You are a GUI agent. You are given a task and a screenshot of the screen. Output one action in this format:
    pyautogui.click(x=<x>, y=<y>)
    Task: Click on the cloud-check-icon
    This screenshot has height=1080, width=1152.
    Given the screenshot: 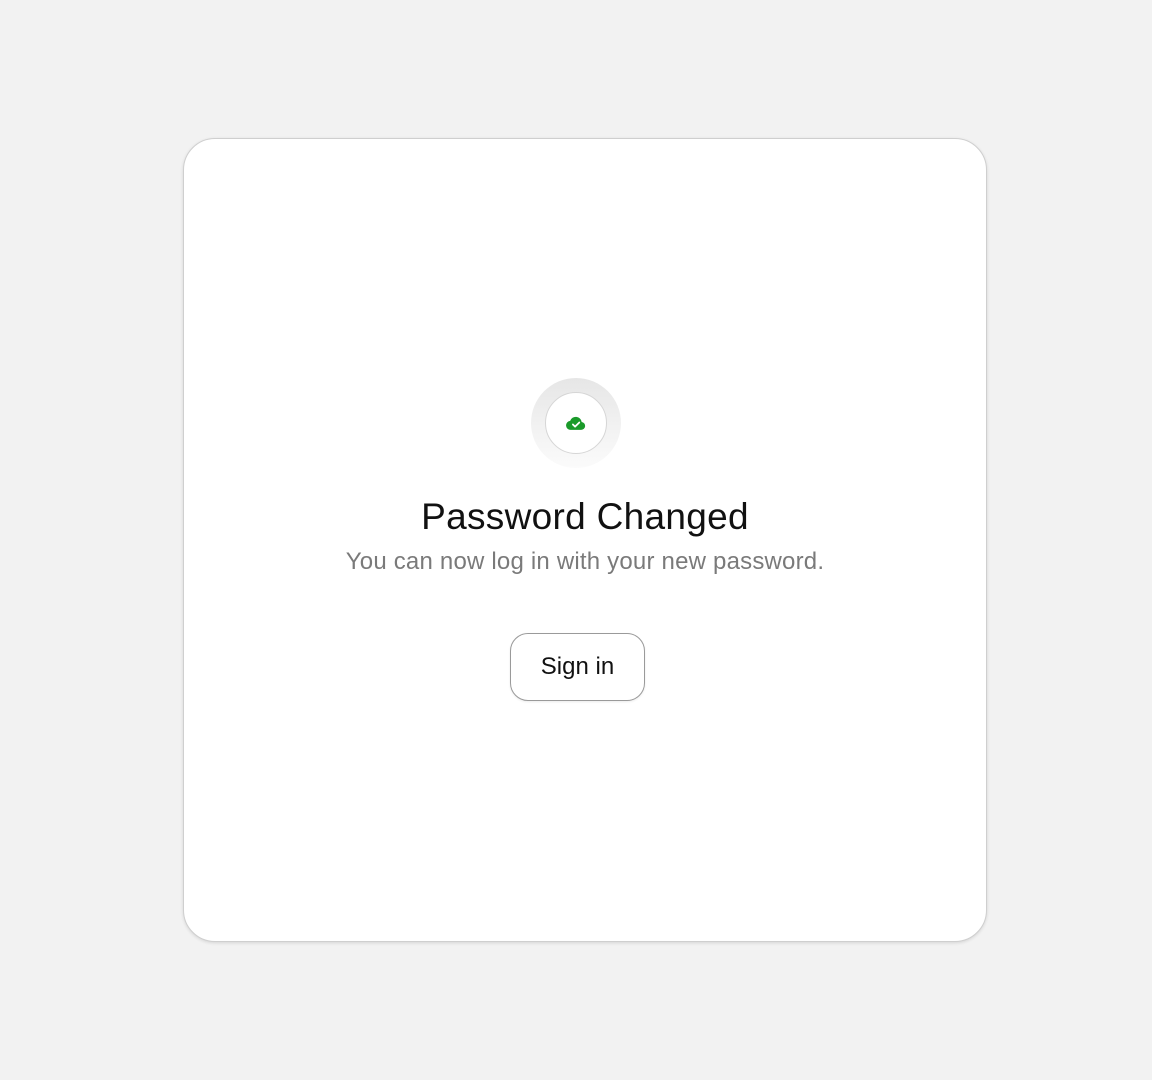 What is the action you would take?
    pyautogui.click(x=576, y=423)
    